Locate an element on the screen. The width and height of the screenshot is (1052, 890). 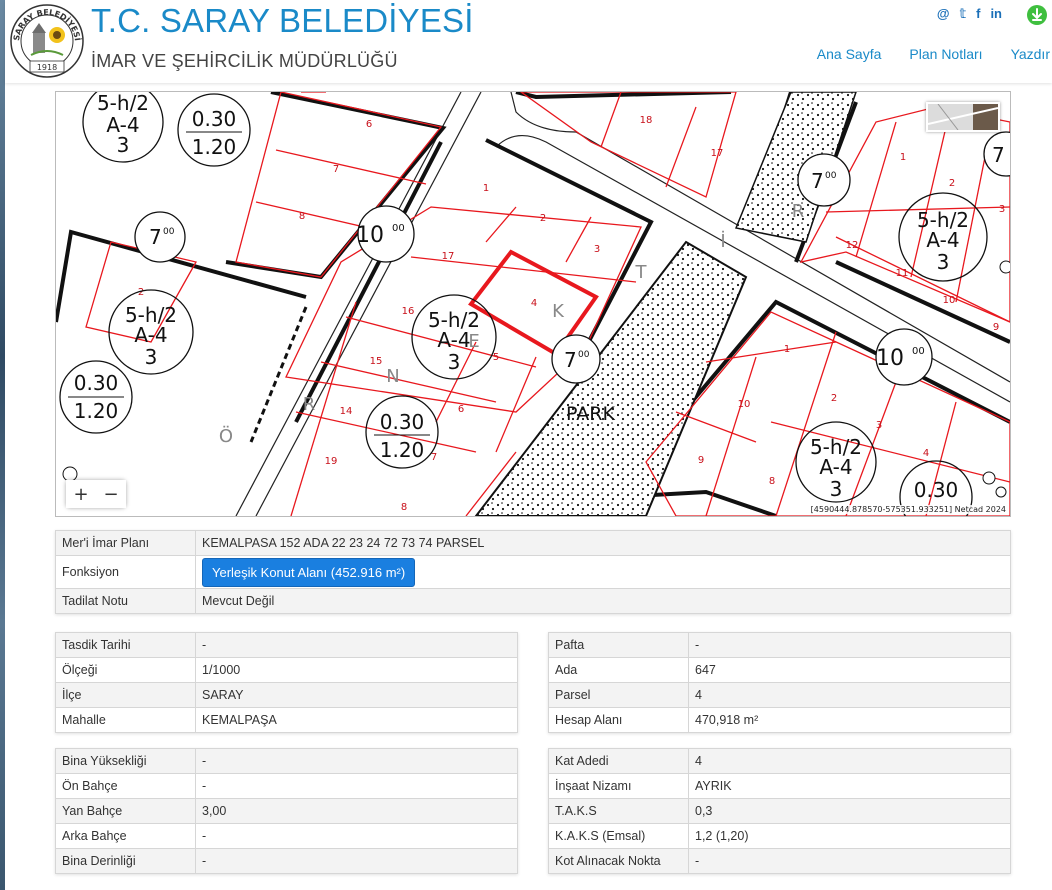
function-button: Yerleşik Konut Alanı (452.916 m²) is located at coordinates (309, 572).